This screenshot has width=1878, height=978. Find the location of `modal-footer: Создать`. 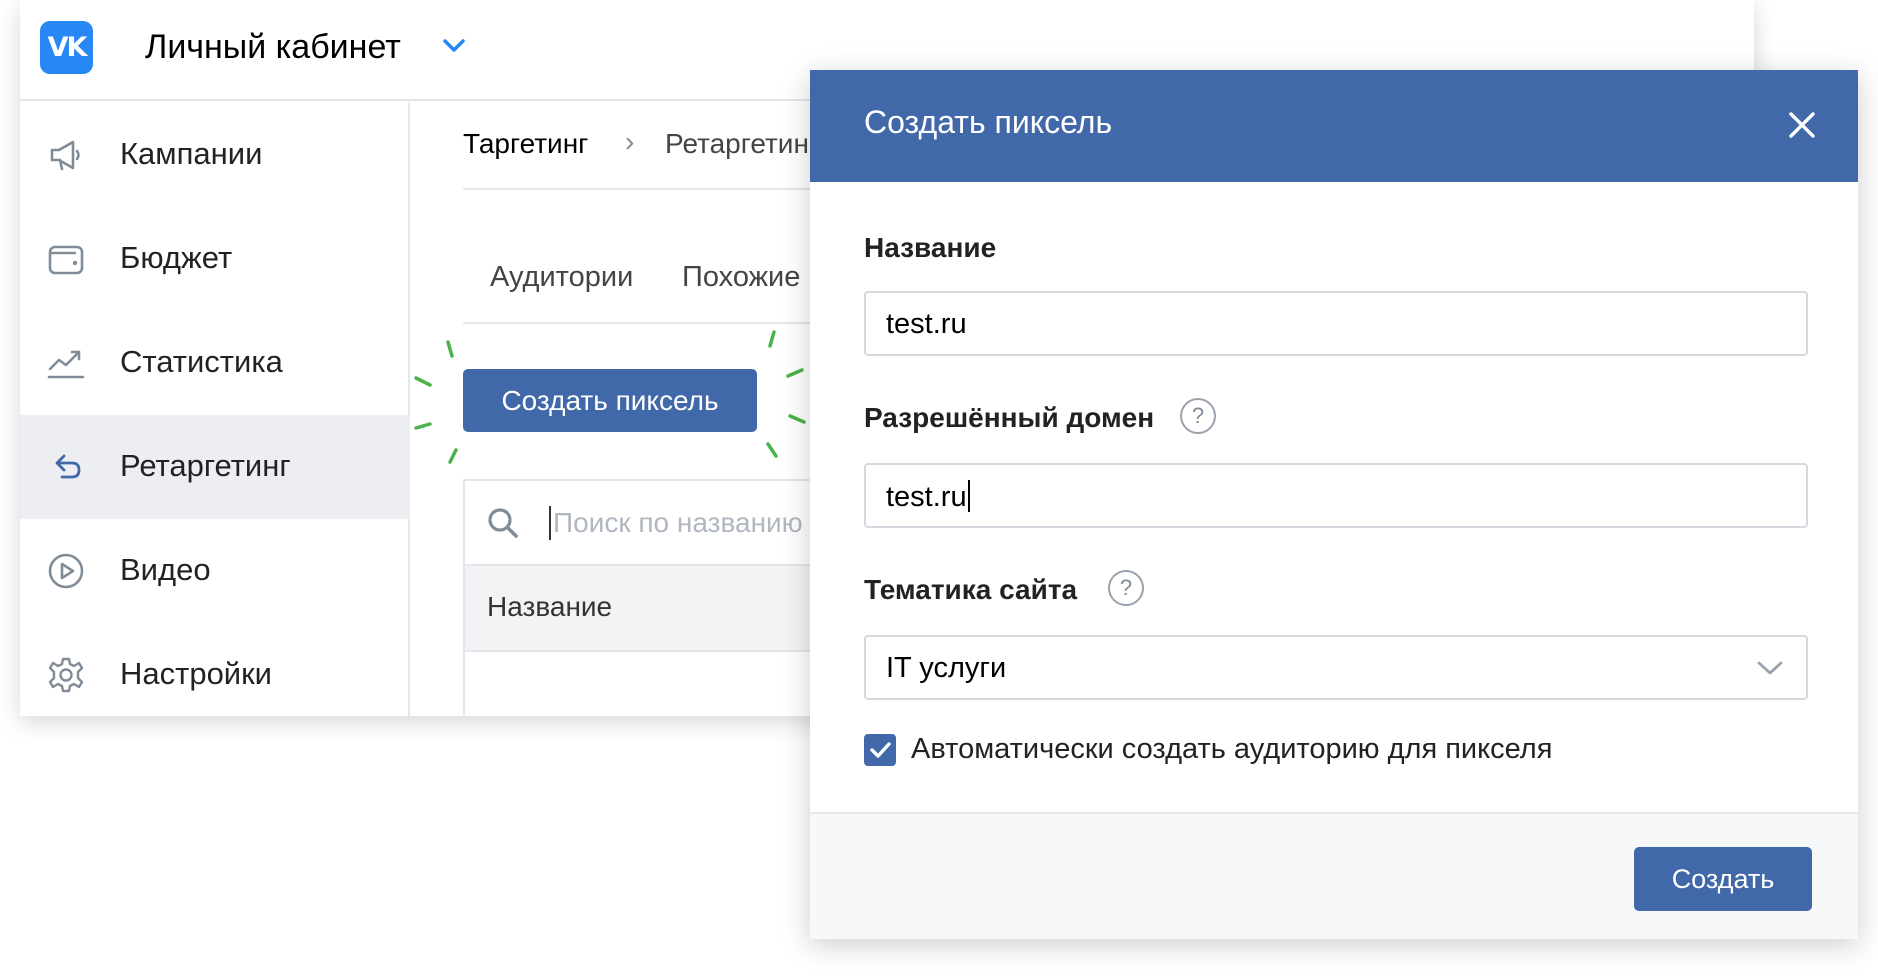

modal-footer: Создать is located at coordinates (1334, 875).